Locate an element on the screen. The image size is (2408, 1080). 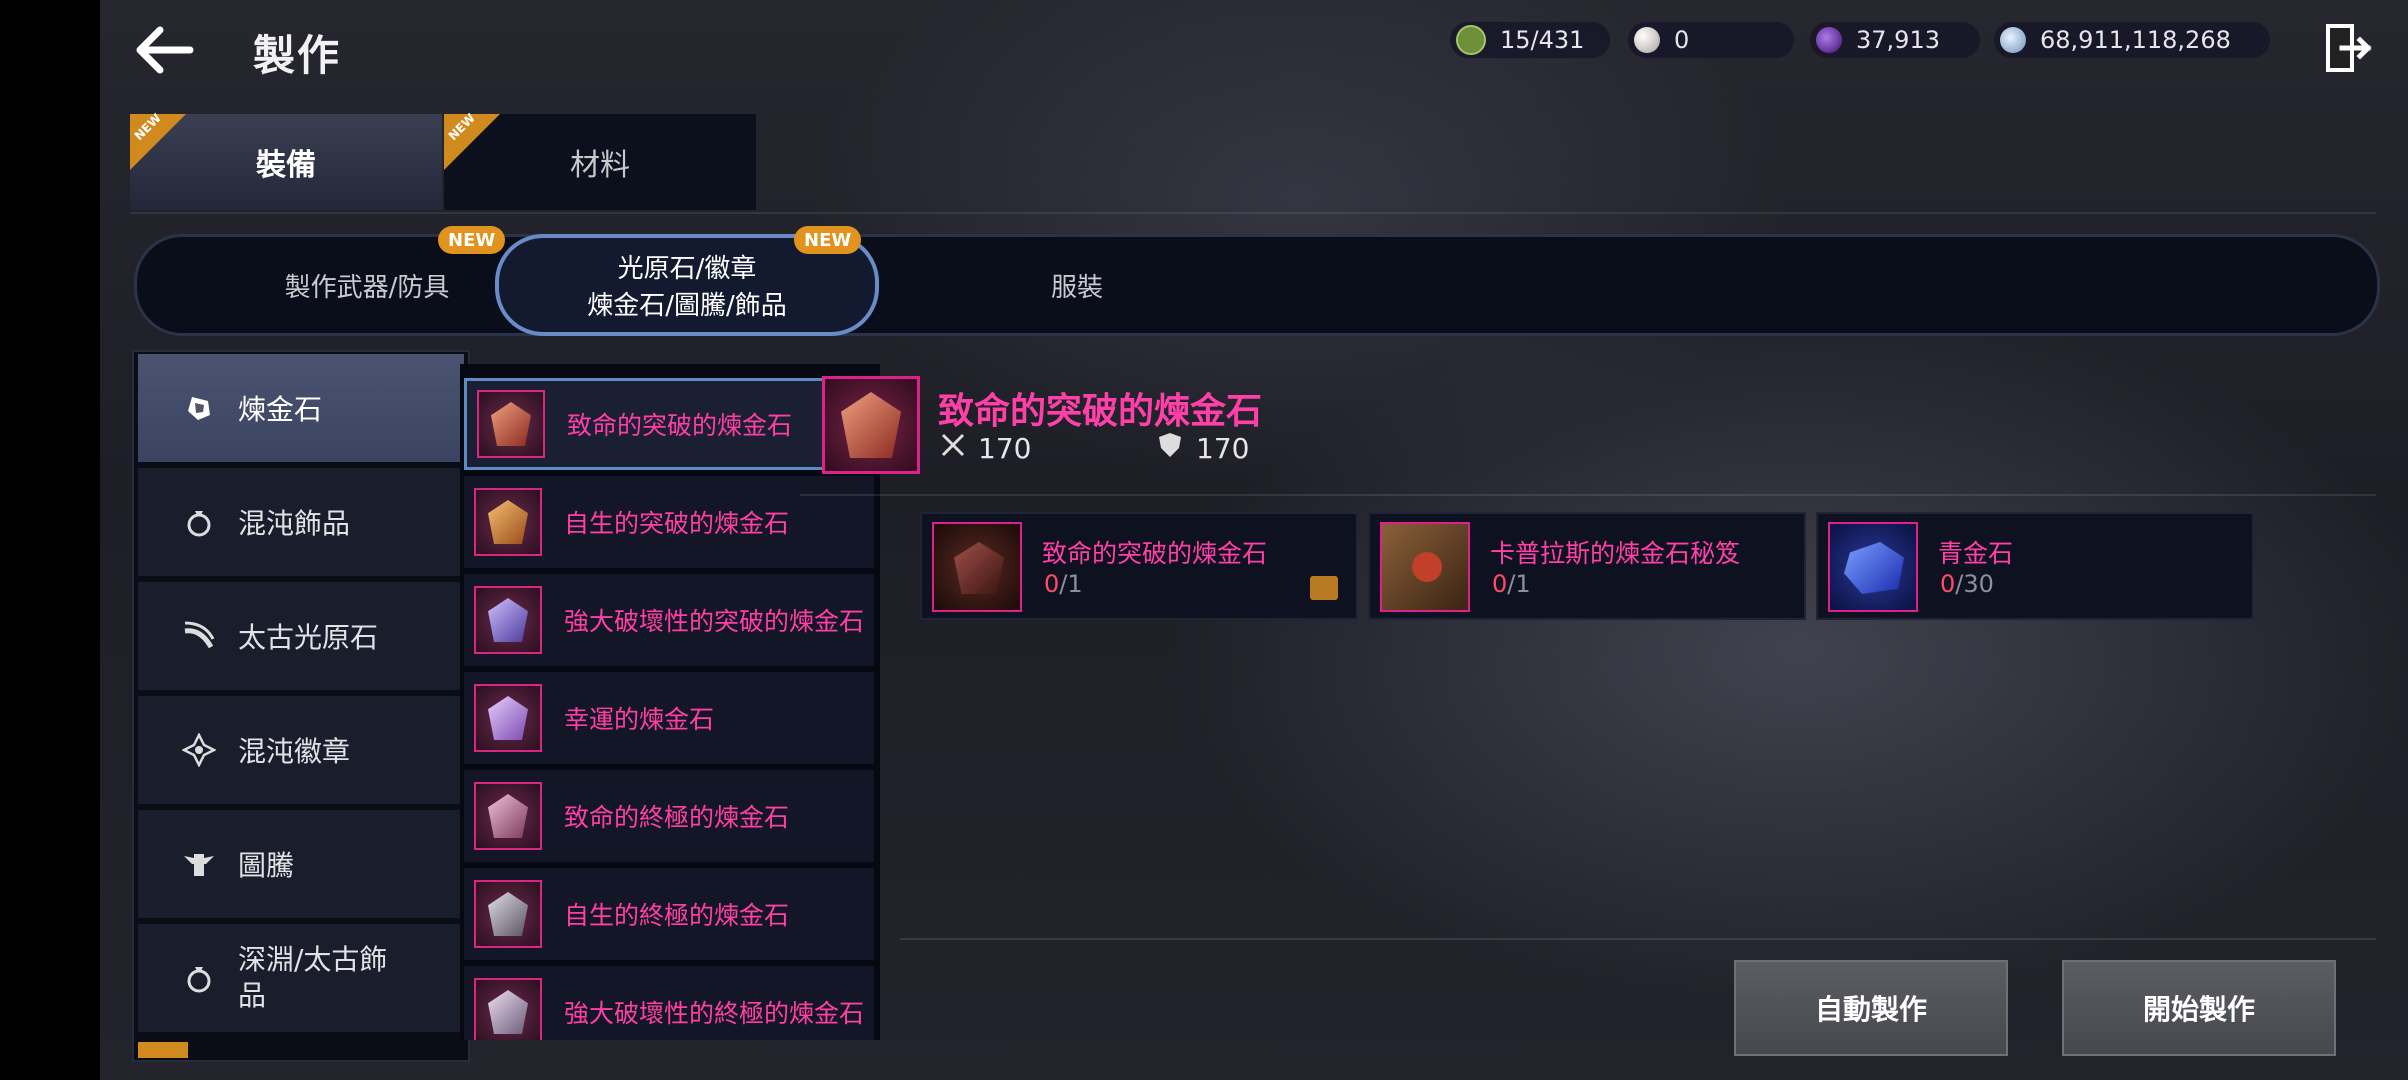
page-title: 製作 is located at coordinates (297, 55).